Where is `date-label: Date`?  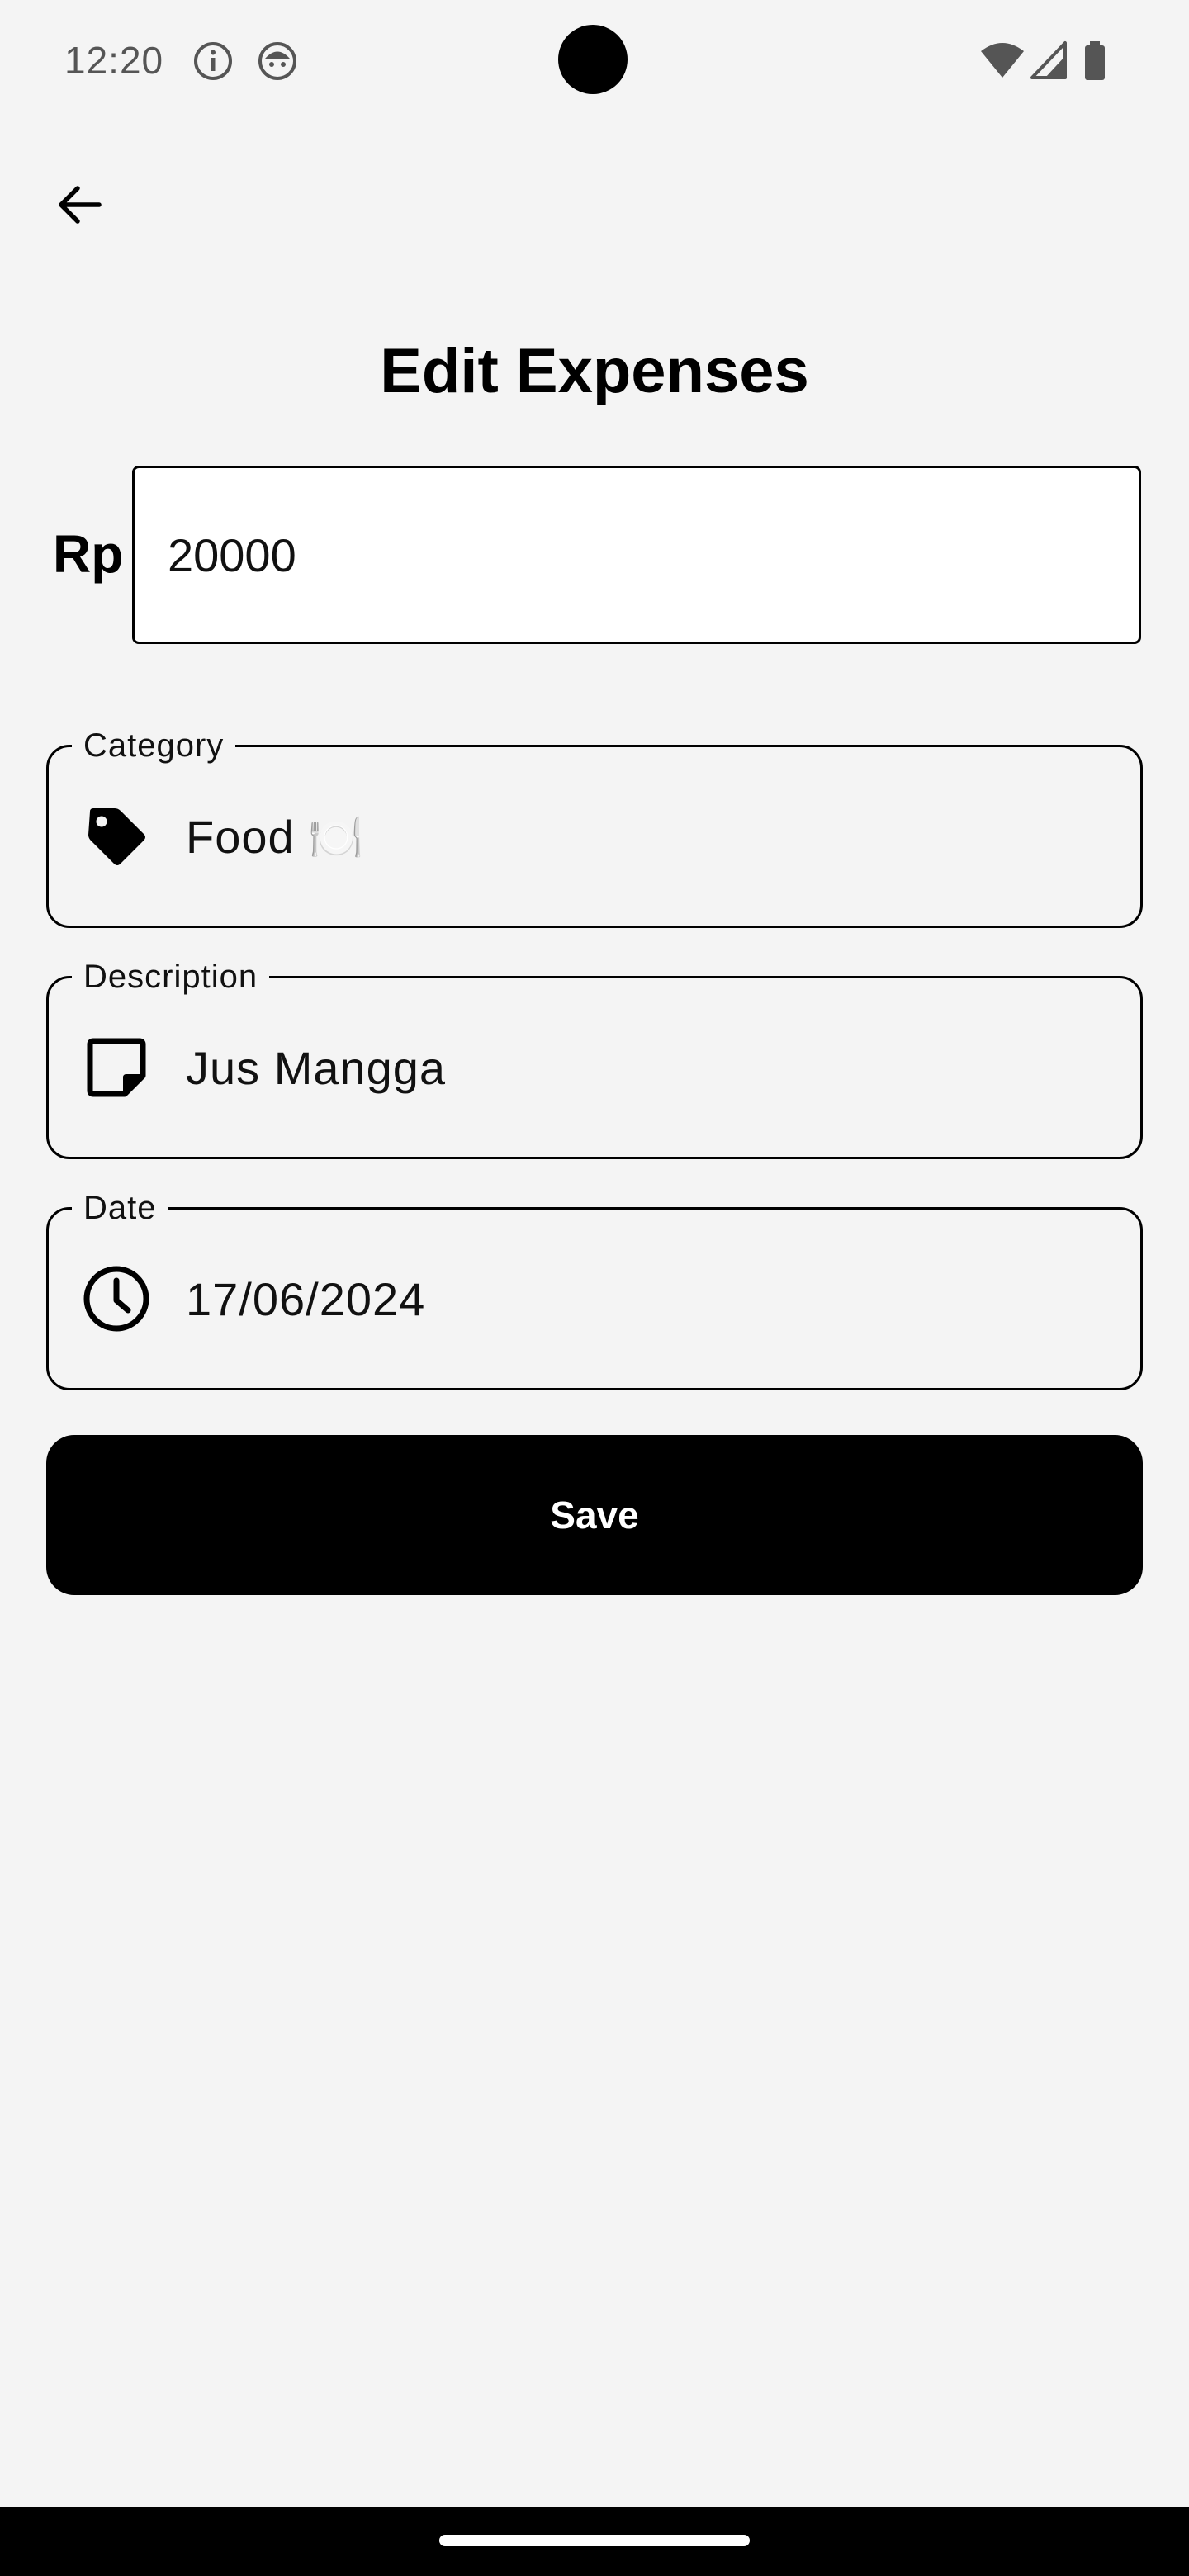 date-label: Date is located at coordinates (120, 1208).